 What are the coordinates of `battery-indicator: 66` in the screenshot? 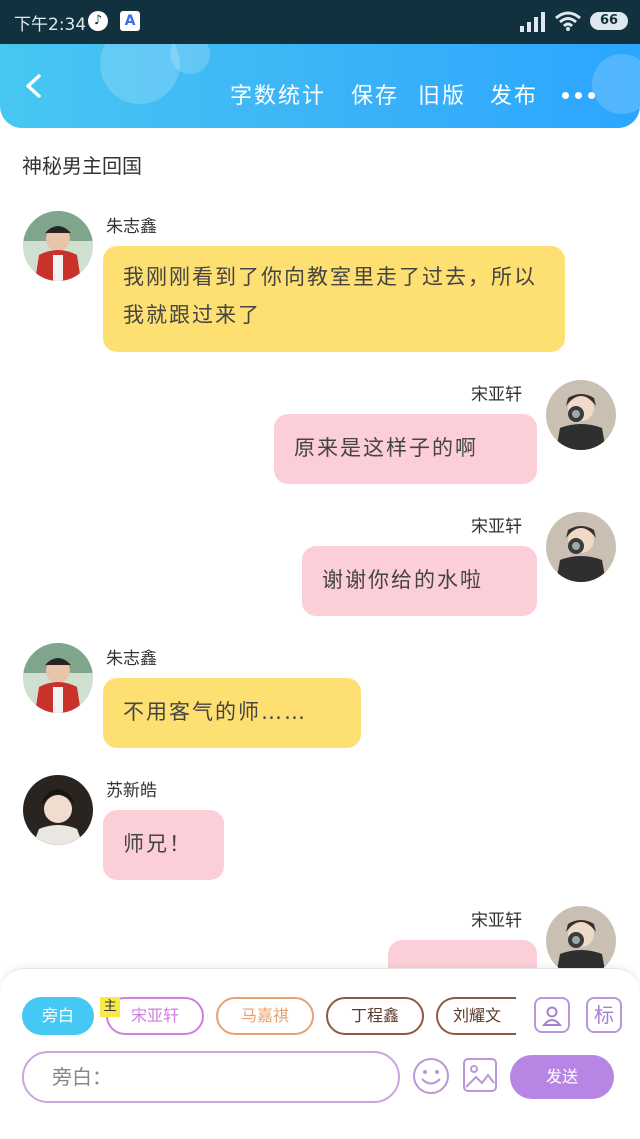 It's located at (609, 21).